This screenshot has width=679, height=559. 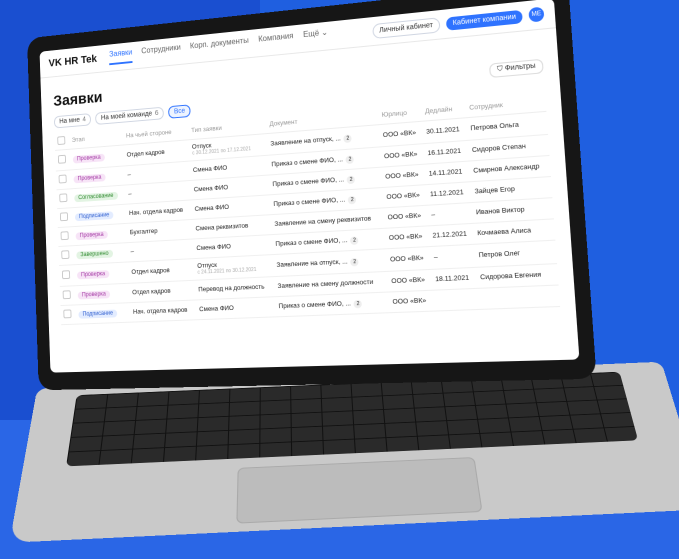 I want to click on deadline-cell: 21.12.2021, so click(x=451, y=235).